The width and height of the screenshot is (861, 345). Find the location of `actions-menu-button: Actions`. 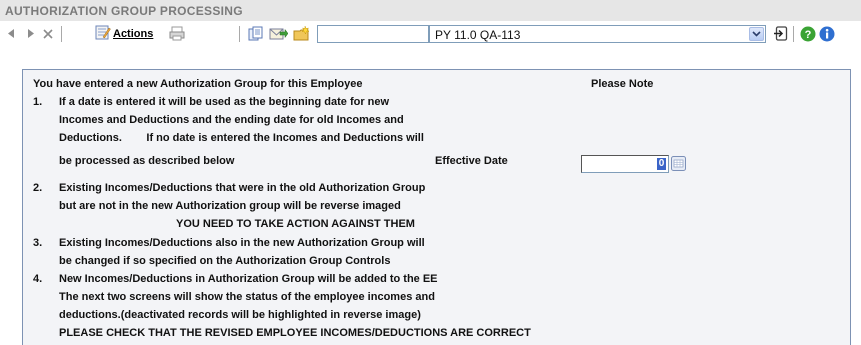

actions-menu-button: Actions is located at coordinates (124, 34).